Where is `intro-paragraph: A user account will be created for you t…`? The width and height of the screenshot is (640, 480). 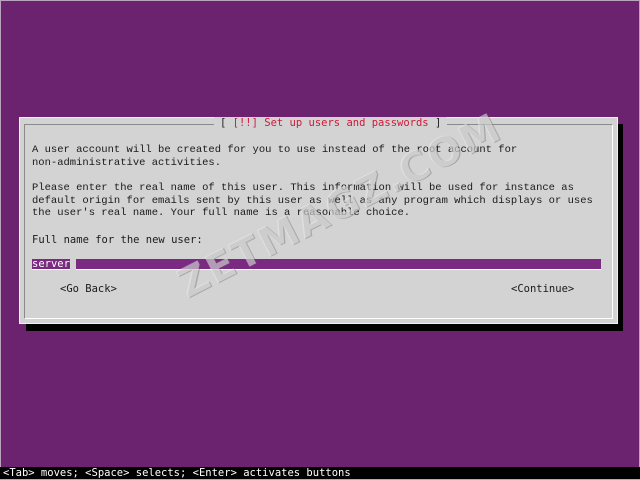
intro-paragraph: A user account will be created for you t… is located at coordinates (275, 156).